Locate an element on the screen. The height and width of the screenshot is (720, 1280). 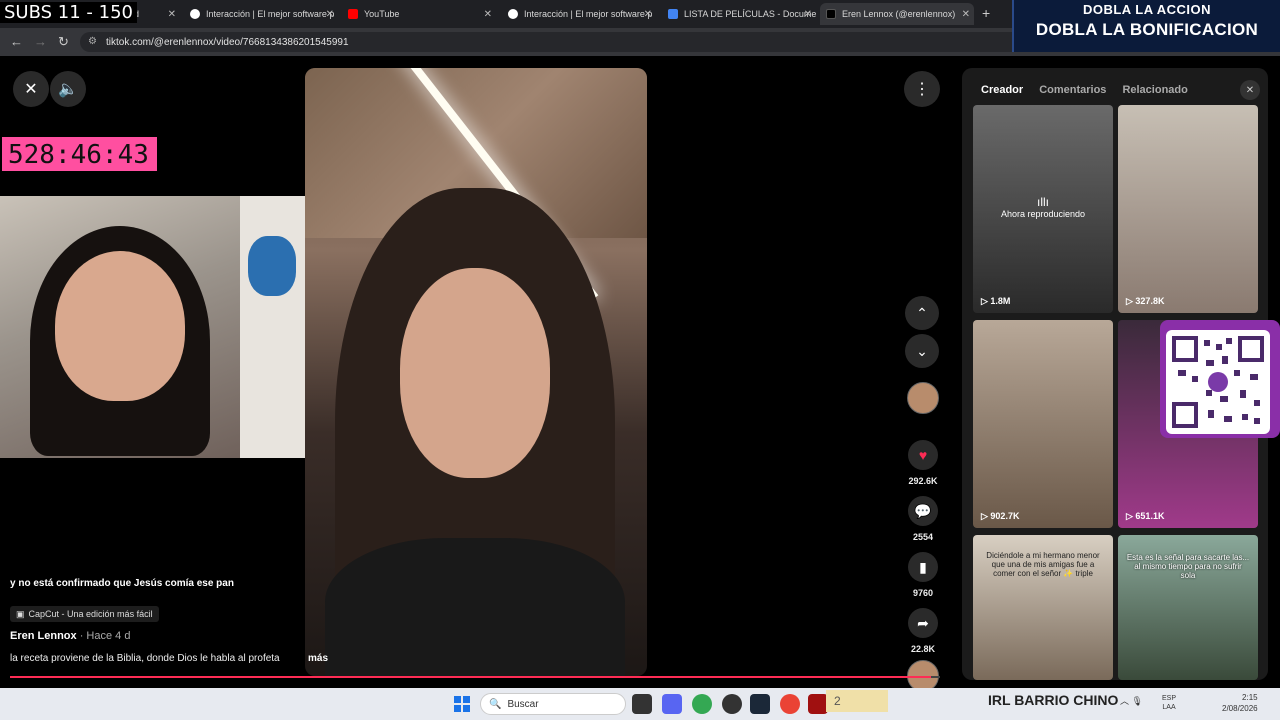
windows-start-icon is located at coordinates (462, 704).